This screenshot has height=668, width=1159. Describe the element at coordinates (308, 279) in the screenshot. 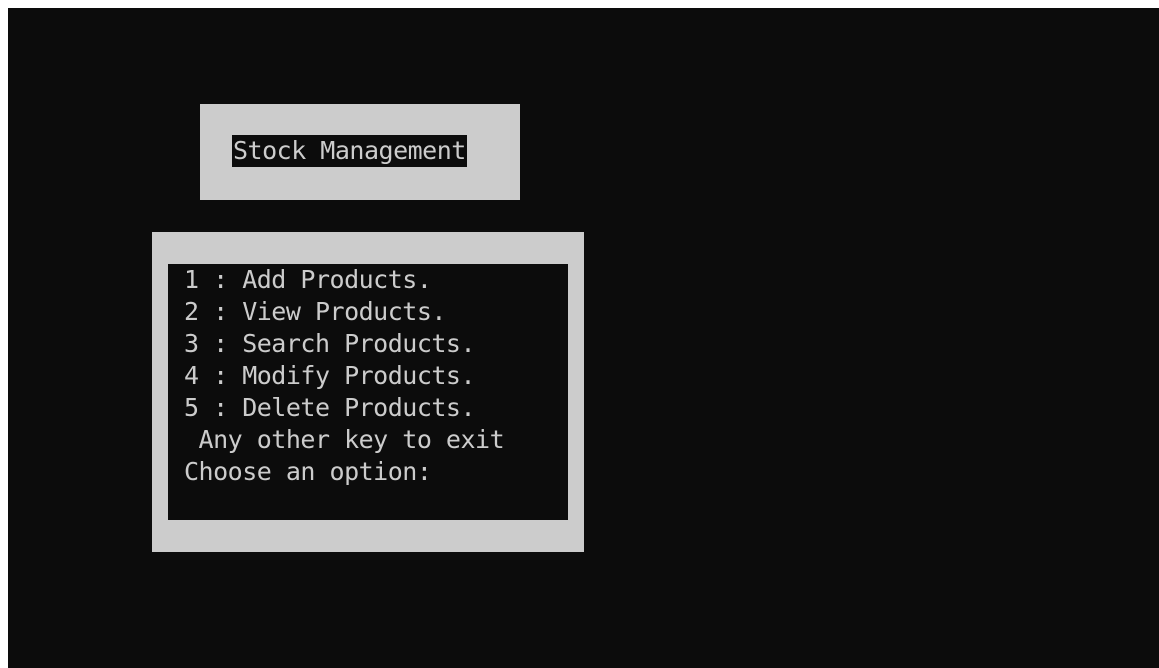

I see `menu-option-add-products: 1 : Add Products.` at that location.